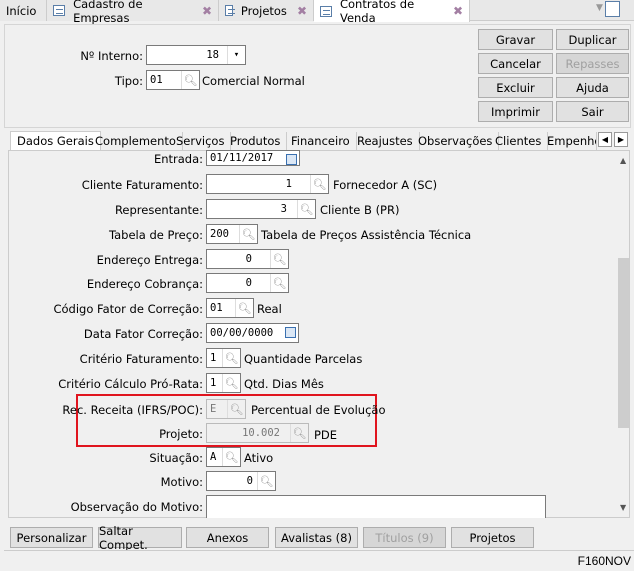 The width and height of the screenshot is (634, 571). Describe the element at coordinates (55, 141) in the screenshot. I see `subtab-dados-gerais: Dados Gerais` at that location.